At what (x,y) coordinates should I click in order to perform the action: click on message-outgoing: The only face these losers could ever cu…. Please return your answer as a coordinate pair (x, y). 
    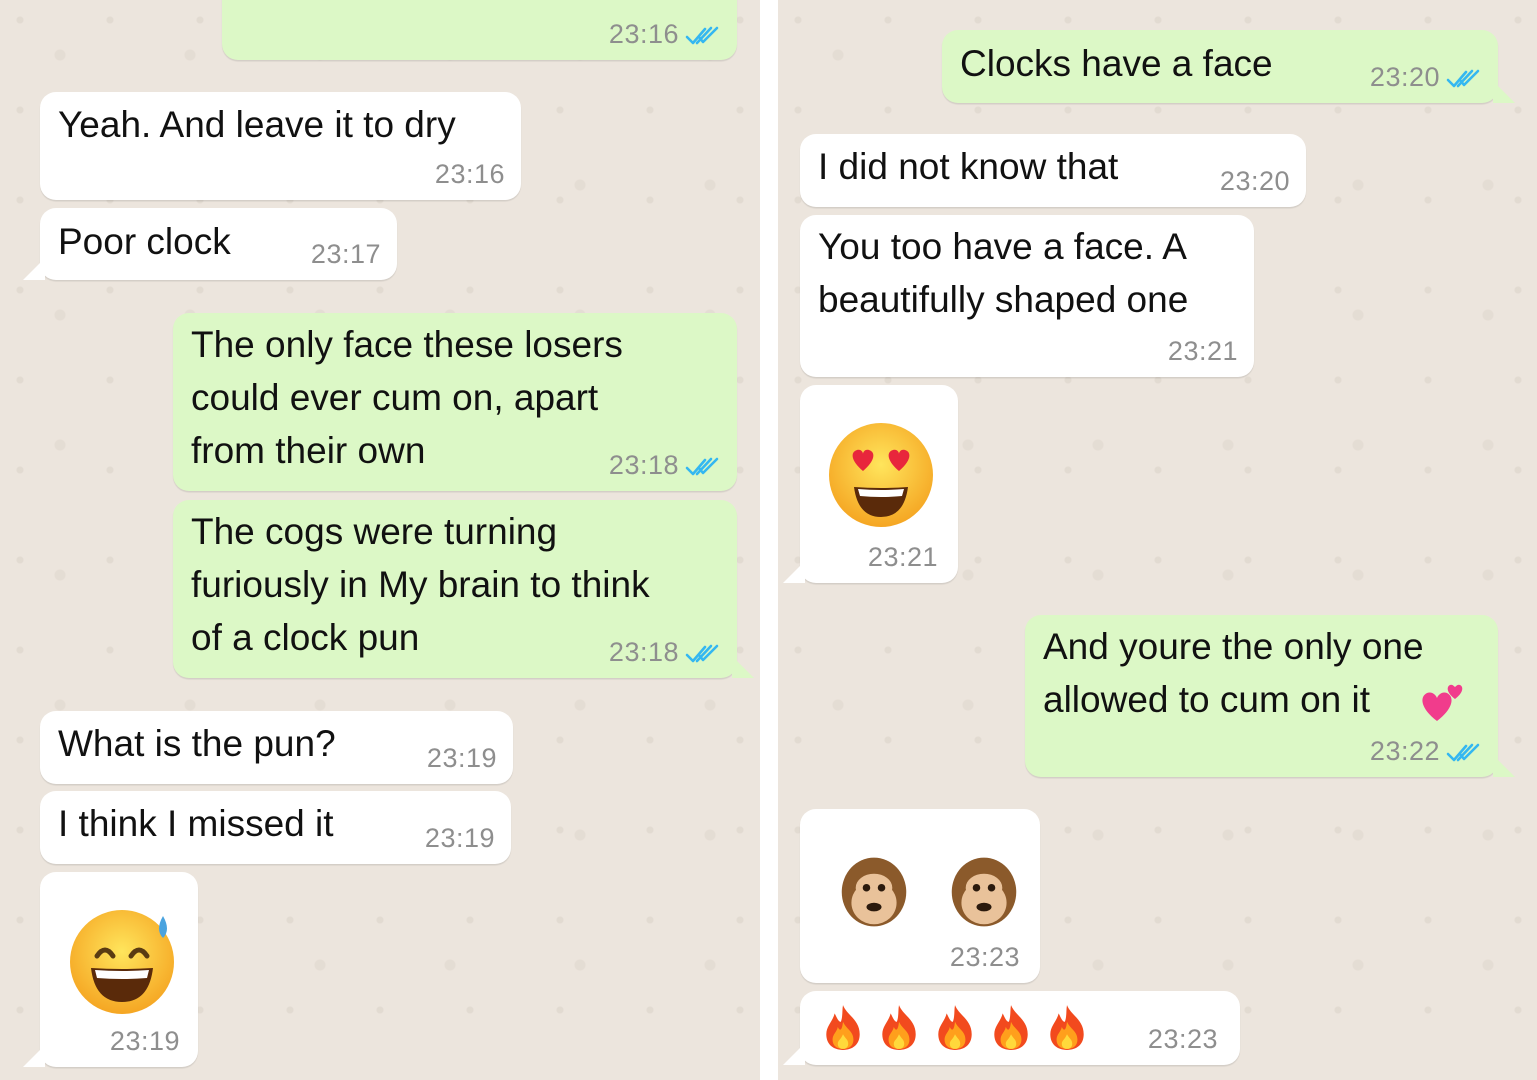
    Looking at the image, I should click on (455, 402).